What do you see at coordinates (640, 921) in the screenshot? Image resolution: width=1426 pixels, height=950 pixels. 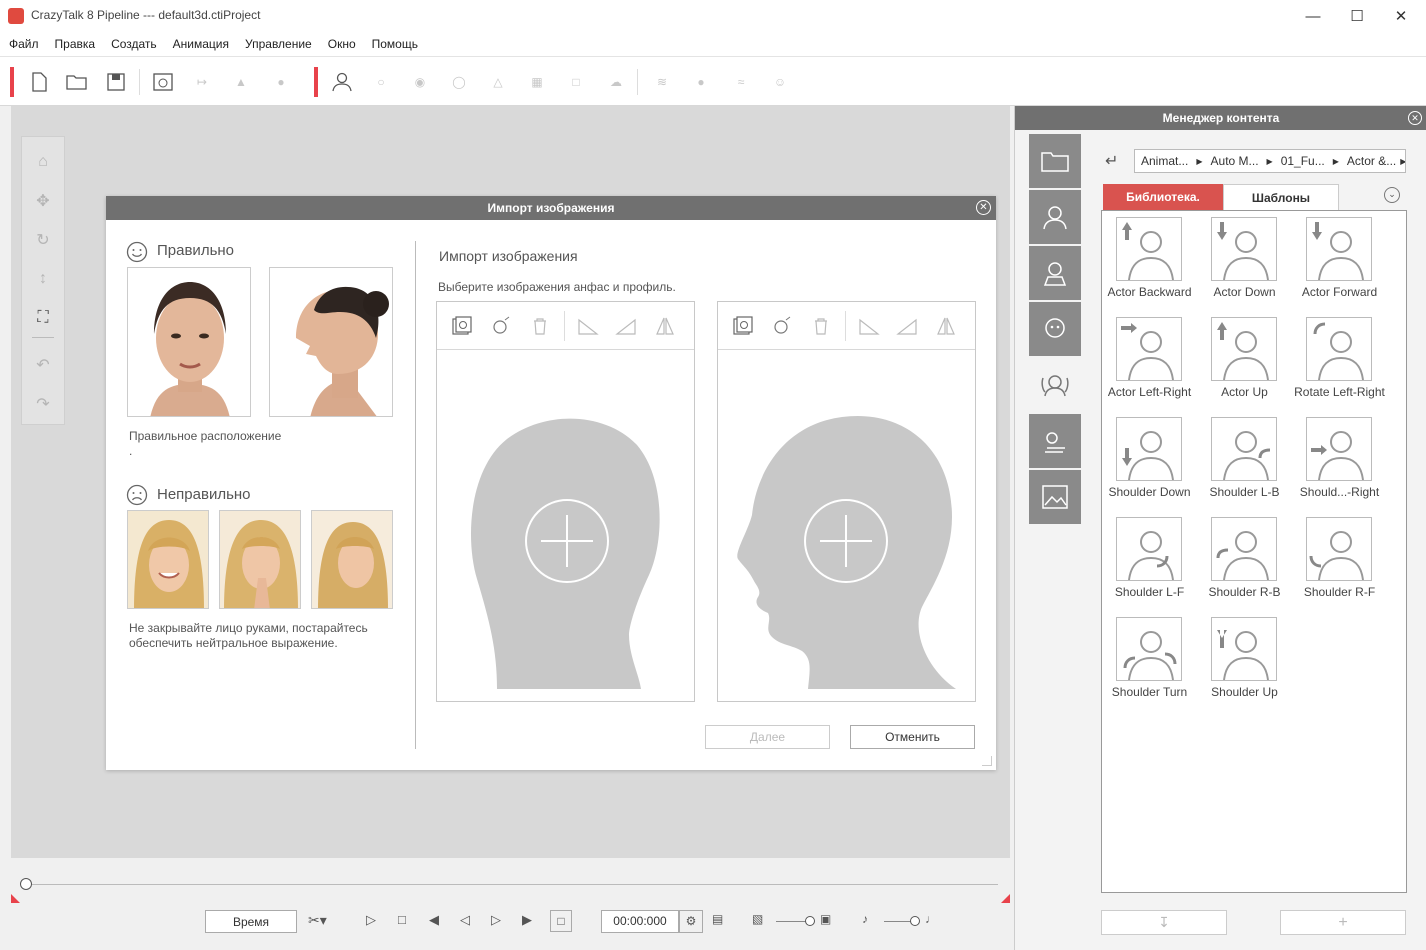 I see `time-display: 00:00:000` at bounding box center [640, 921].